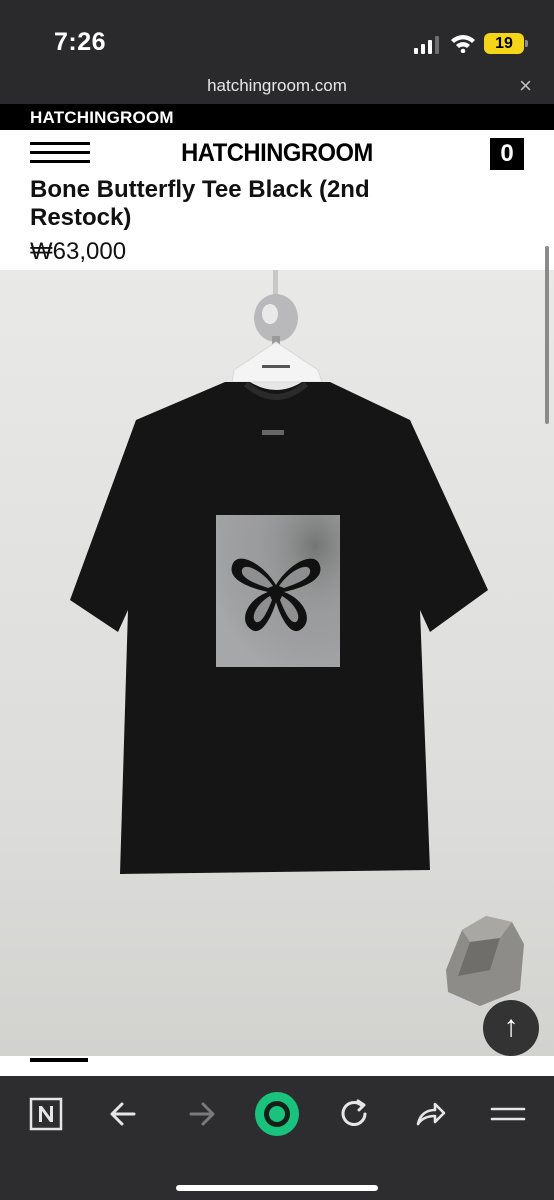  What do you see at coordinates (506, 43) in the screenshot?
I see `battery-indicator: 19` at bounding box center [506, 43].